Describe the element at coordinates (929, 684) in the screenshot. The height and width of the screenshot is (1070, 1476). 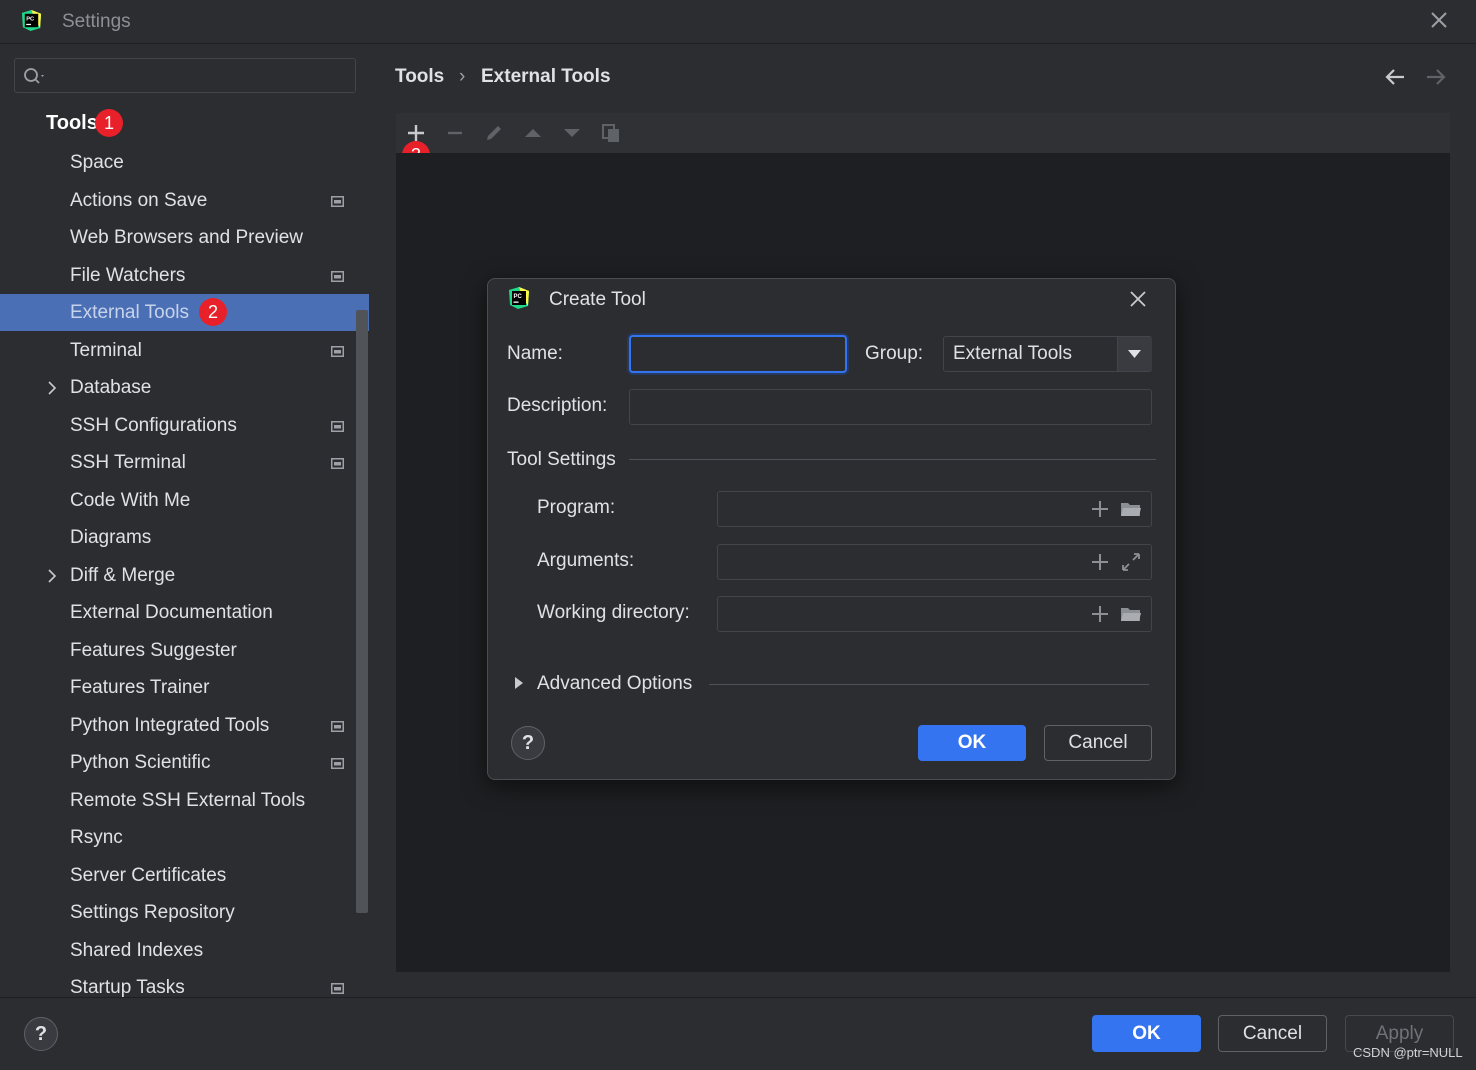
I see `advanced-options-divider` at that location.